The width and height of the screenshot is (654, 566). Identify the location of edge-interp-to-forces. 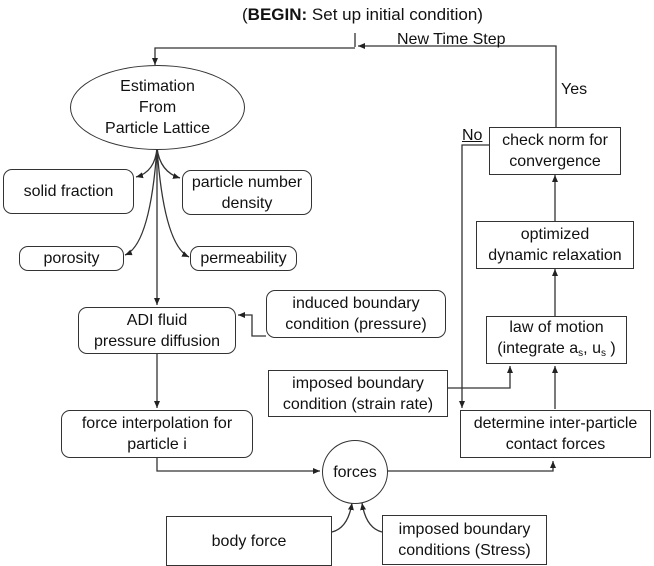
(238, 465).